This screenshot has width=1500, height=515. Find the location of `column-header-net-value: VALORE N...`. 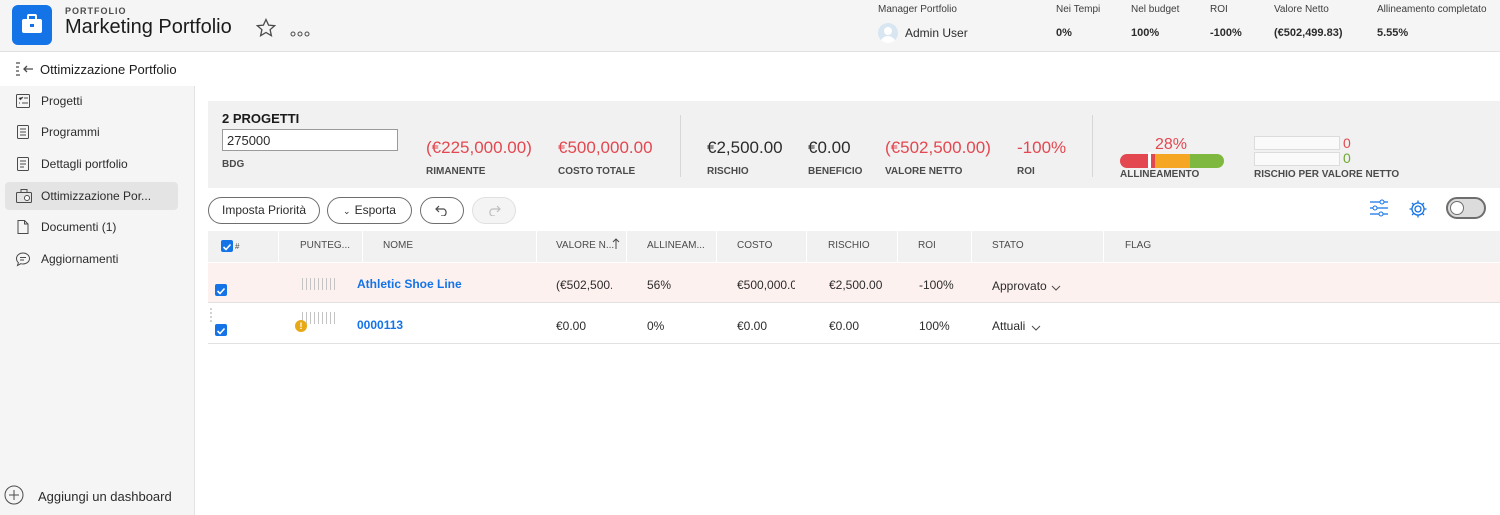

column-header-net-value: VALORE N... is located at coordinates (585, 245).